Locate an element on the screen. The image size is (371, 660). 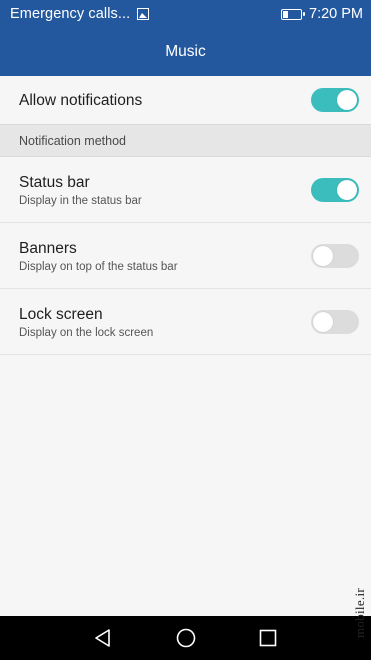
status-bar-toggle is located at coordinates (335, 190).